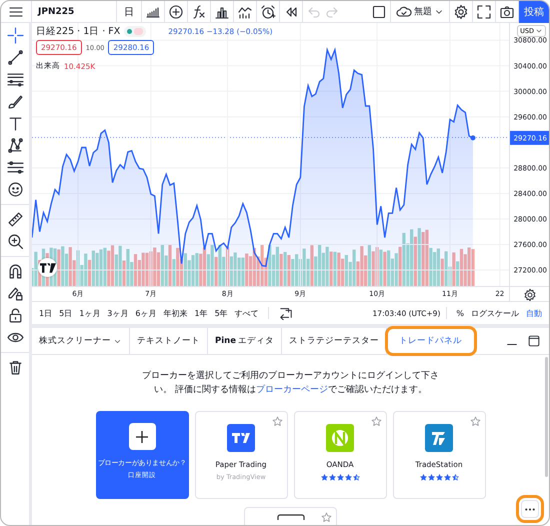  What do you see at coordinates (245, 341) in the screenshot?
I see `panel-tab: Pine エディタ` at bounding box center [245, 341].